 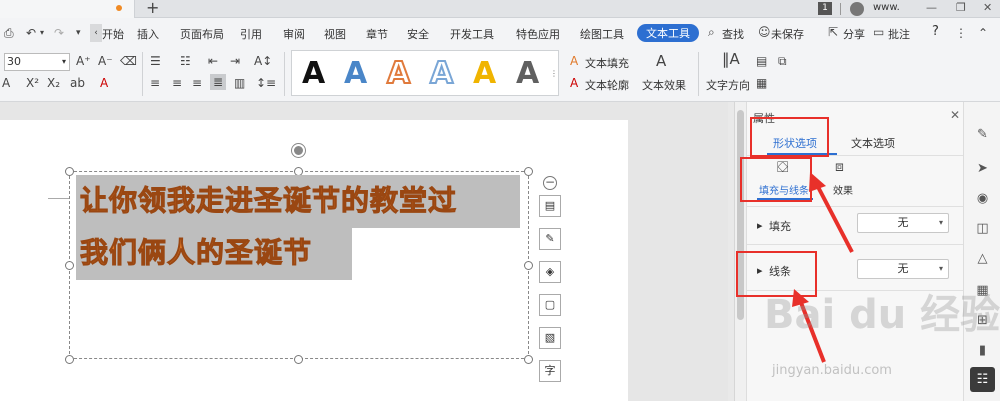 What do you see at coordinates (251, 34) in the screenshot?
I see `menu-references: 引用` at bounding box center [251, 34].